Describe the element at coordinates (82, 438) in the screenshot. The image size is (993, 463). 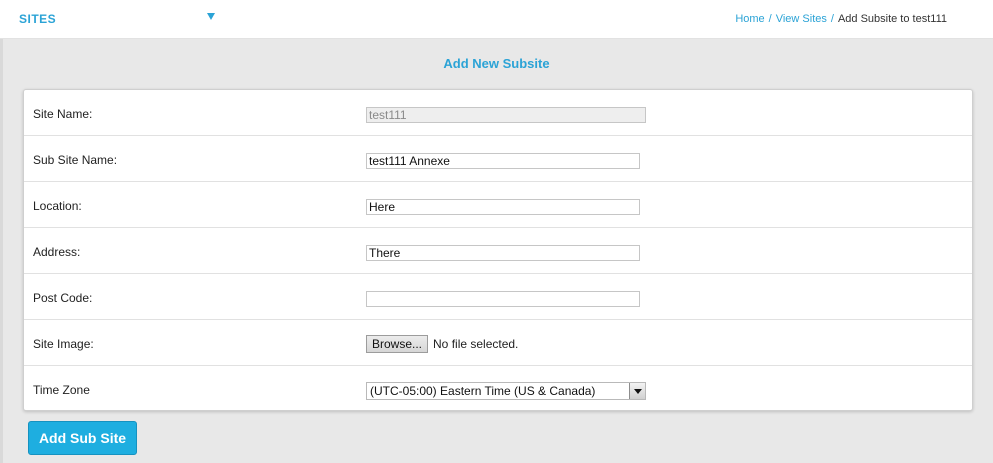
I see `add-sub-site-button: Add Sub Site` at that location.